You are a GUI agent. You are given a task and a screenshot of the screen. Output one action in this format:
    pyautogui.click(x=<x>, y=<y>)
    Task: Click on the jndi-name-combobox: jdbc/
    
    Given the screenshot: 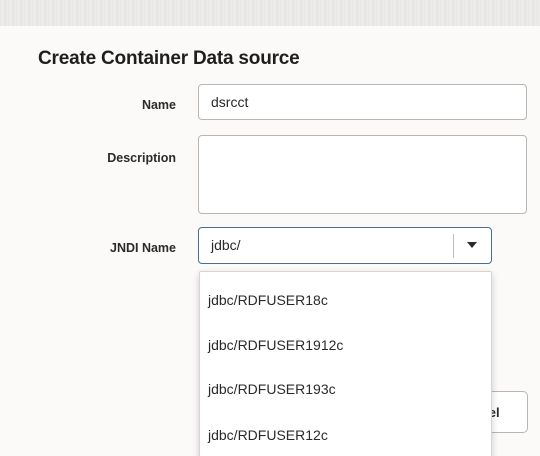 What is the action you would take?
    pyautogui.click(x=345, y=245)
    